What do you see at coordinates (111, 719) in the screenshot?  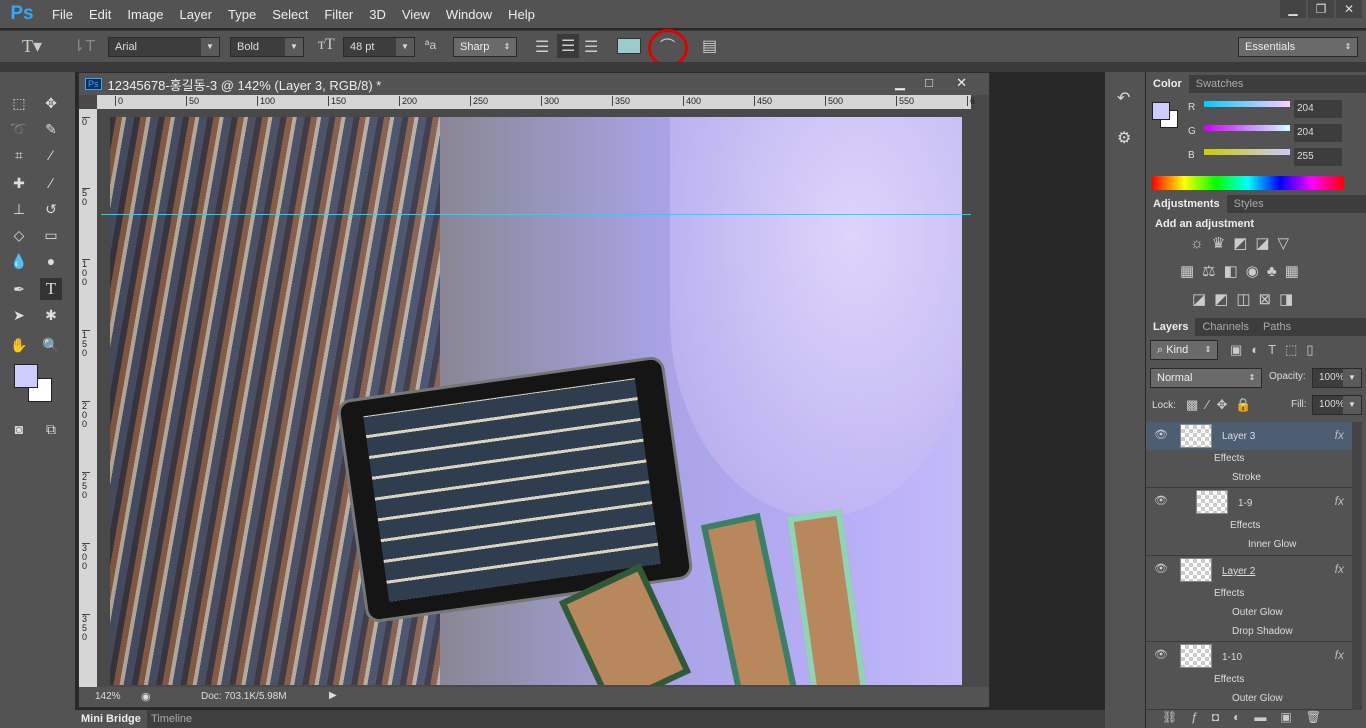 I see `tab-mini-bridge: Mini Bridge` at bounding box center [111, 719].